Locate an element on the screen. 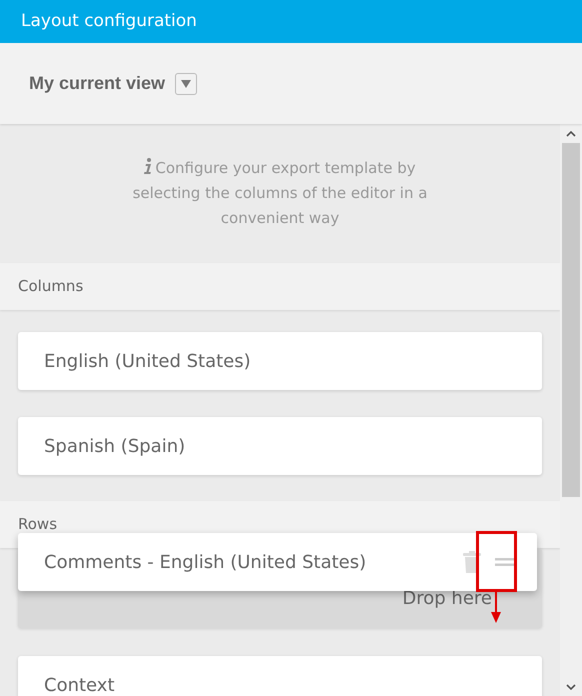  trash-icon is located at coordinates (472, 562).